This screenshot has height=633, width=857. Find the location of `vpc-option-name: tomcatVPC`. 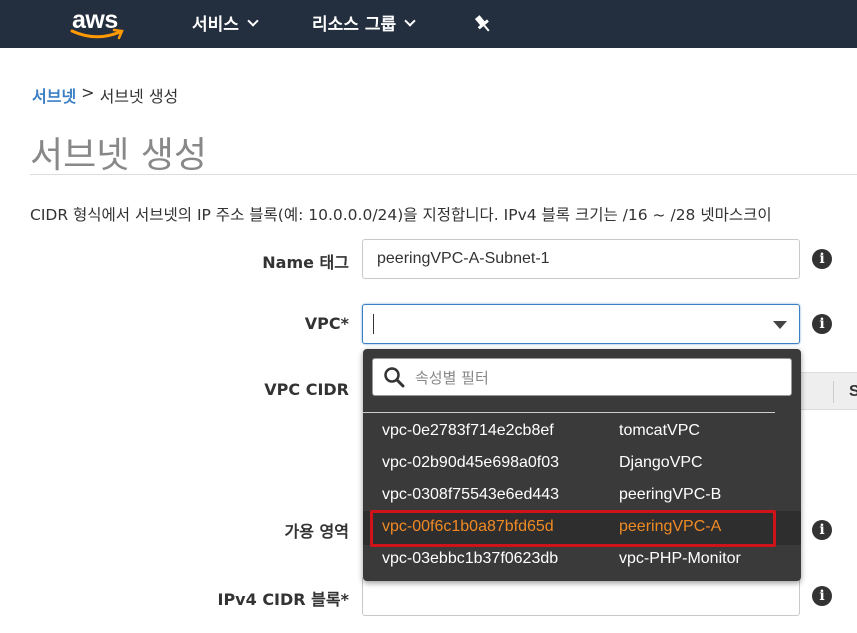

vpc-option-name: tomcatVPC is located at coordinates (659, 430).